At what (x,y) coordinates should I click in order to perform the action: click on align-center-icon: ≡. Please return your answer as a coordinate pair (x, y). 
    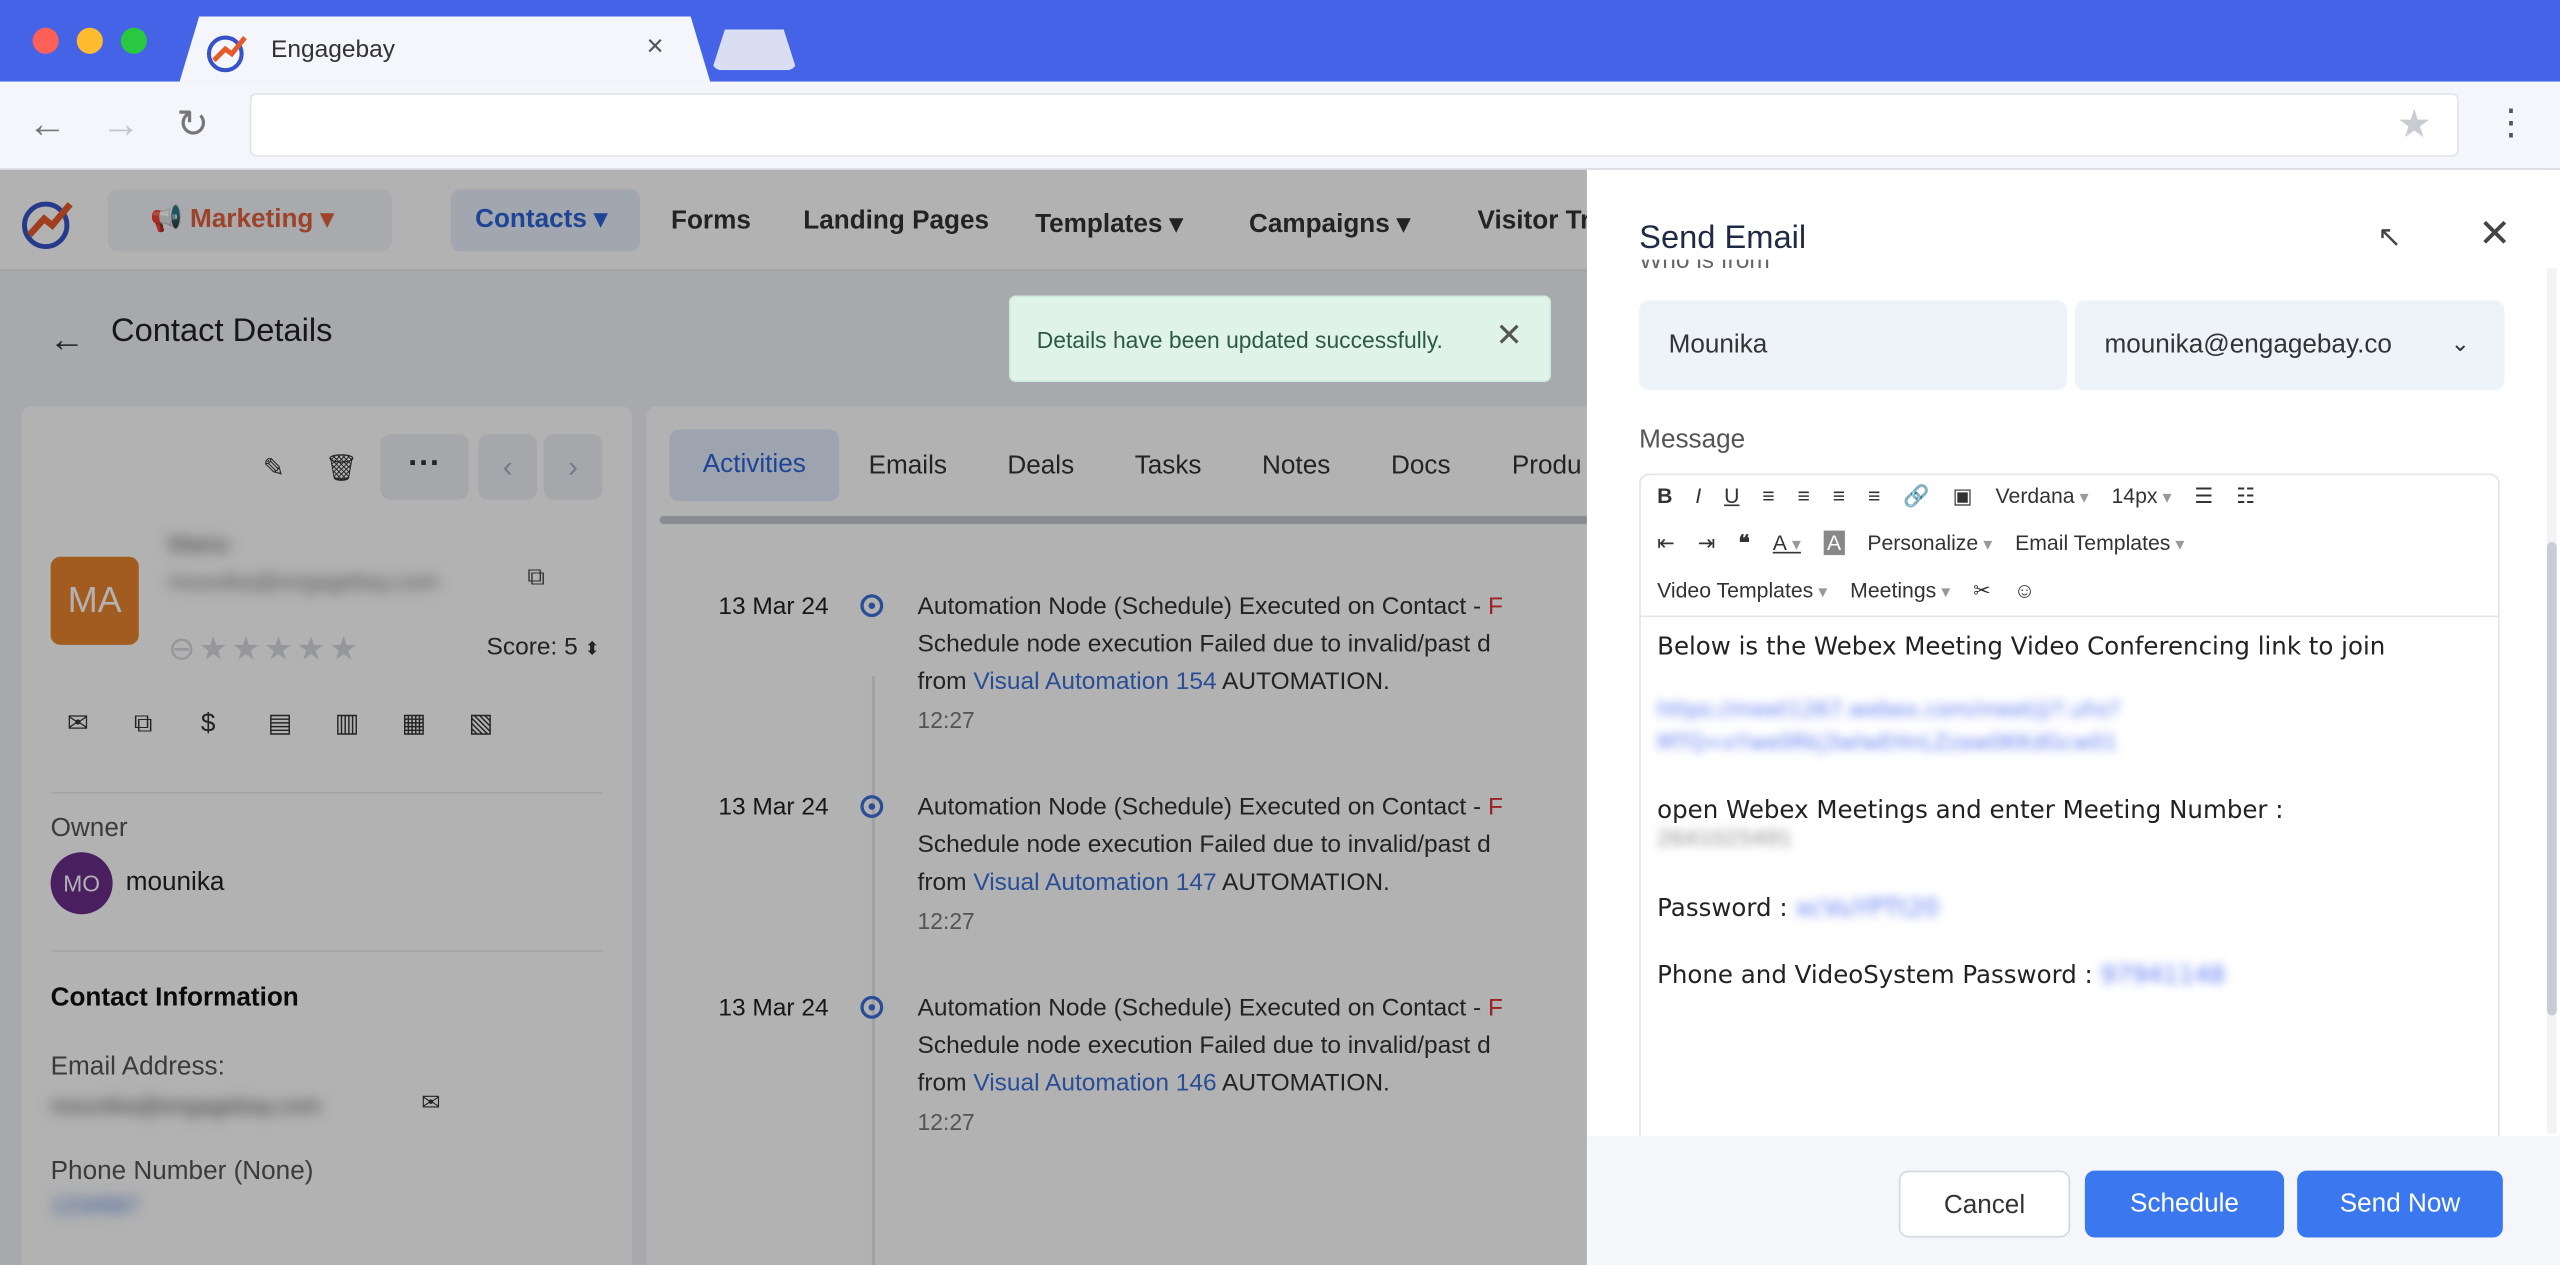
    Looking at the image, I should click on (1804, 495).